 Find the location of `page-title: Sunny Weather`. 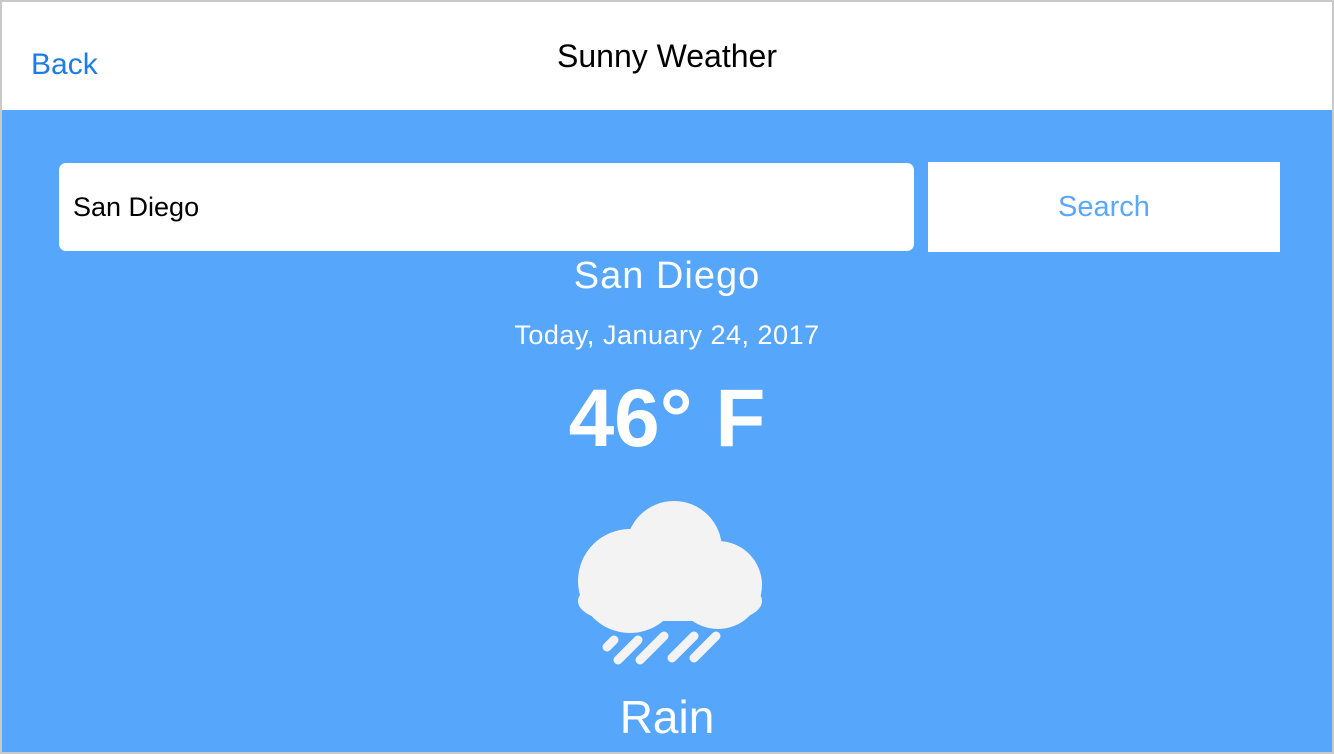

page-title: Sunny Weather is located at coordinates (667, 56).